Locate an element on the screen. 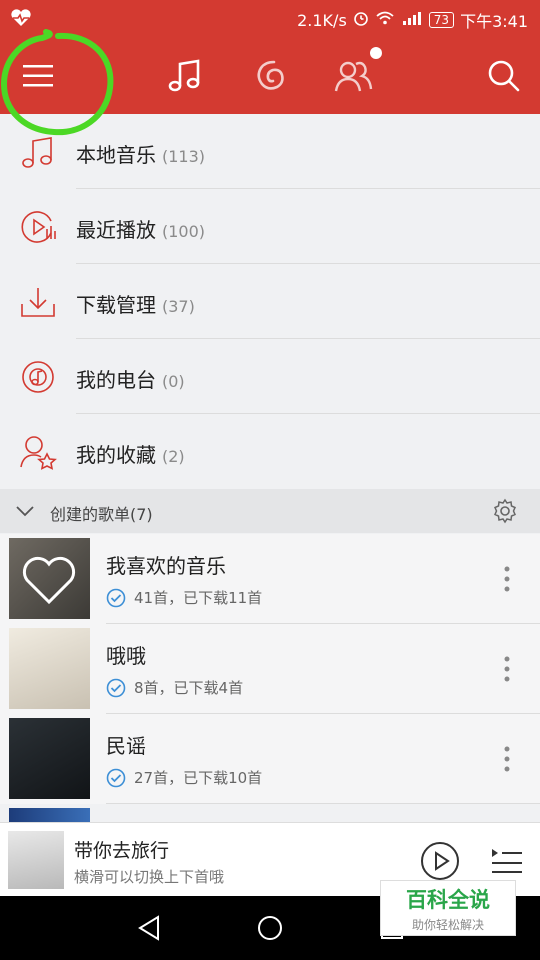 This screenshot has height=960, width=540. tab-discover is located at coordinates (270, 76).